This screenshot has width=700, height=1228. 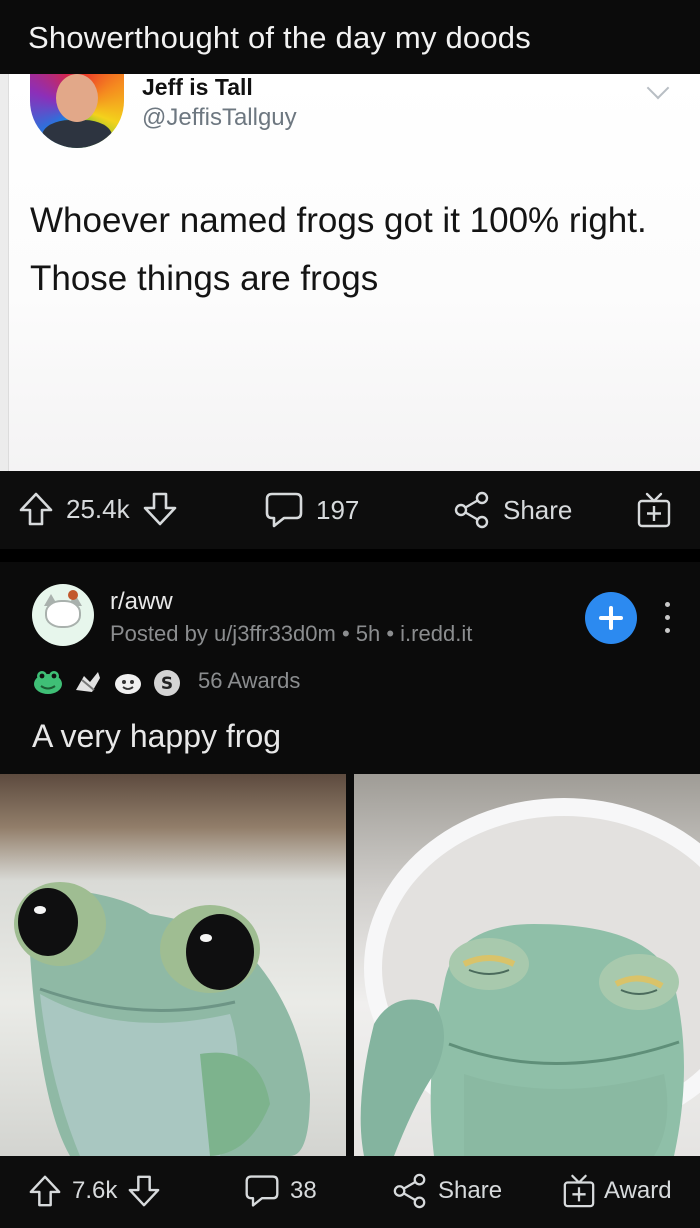 I want to click on post-action-bar: 25.4k 197 Share, so click(x=350, y=510).